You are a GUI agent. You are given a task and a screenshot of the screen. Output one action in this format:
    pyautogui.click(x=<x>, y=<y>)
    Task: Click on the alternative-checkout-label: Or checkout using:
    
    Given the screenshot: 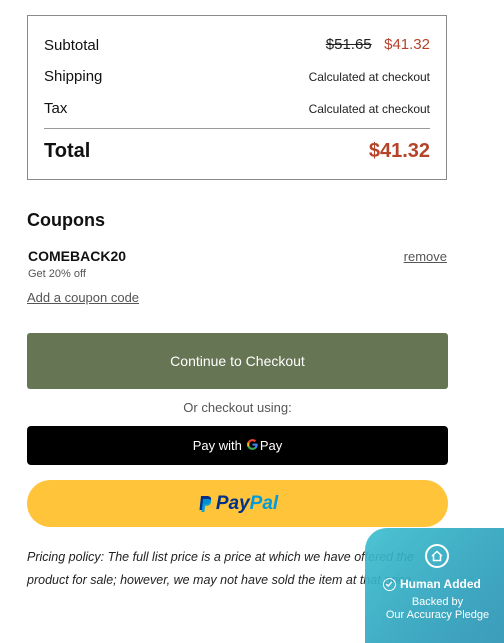 What is the action you would take?
    pyautogui.click(x=237, y=407)
    